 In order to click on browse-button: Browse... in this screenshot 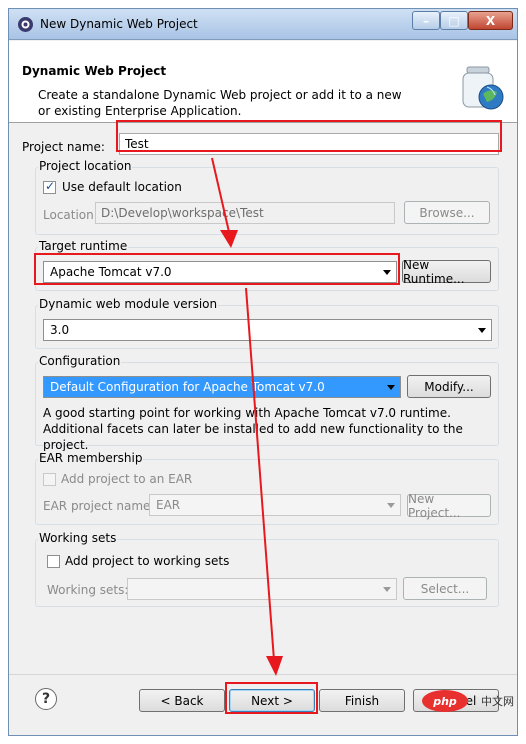, I will do `click(447, 212)`.